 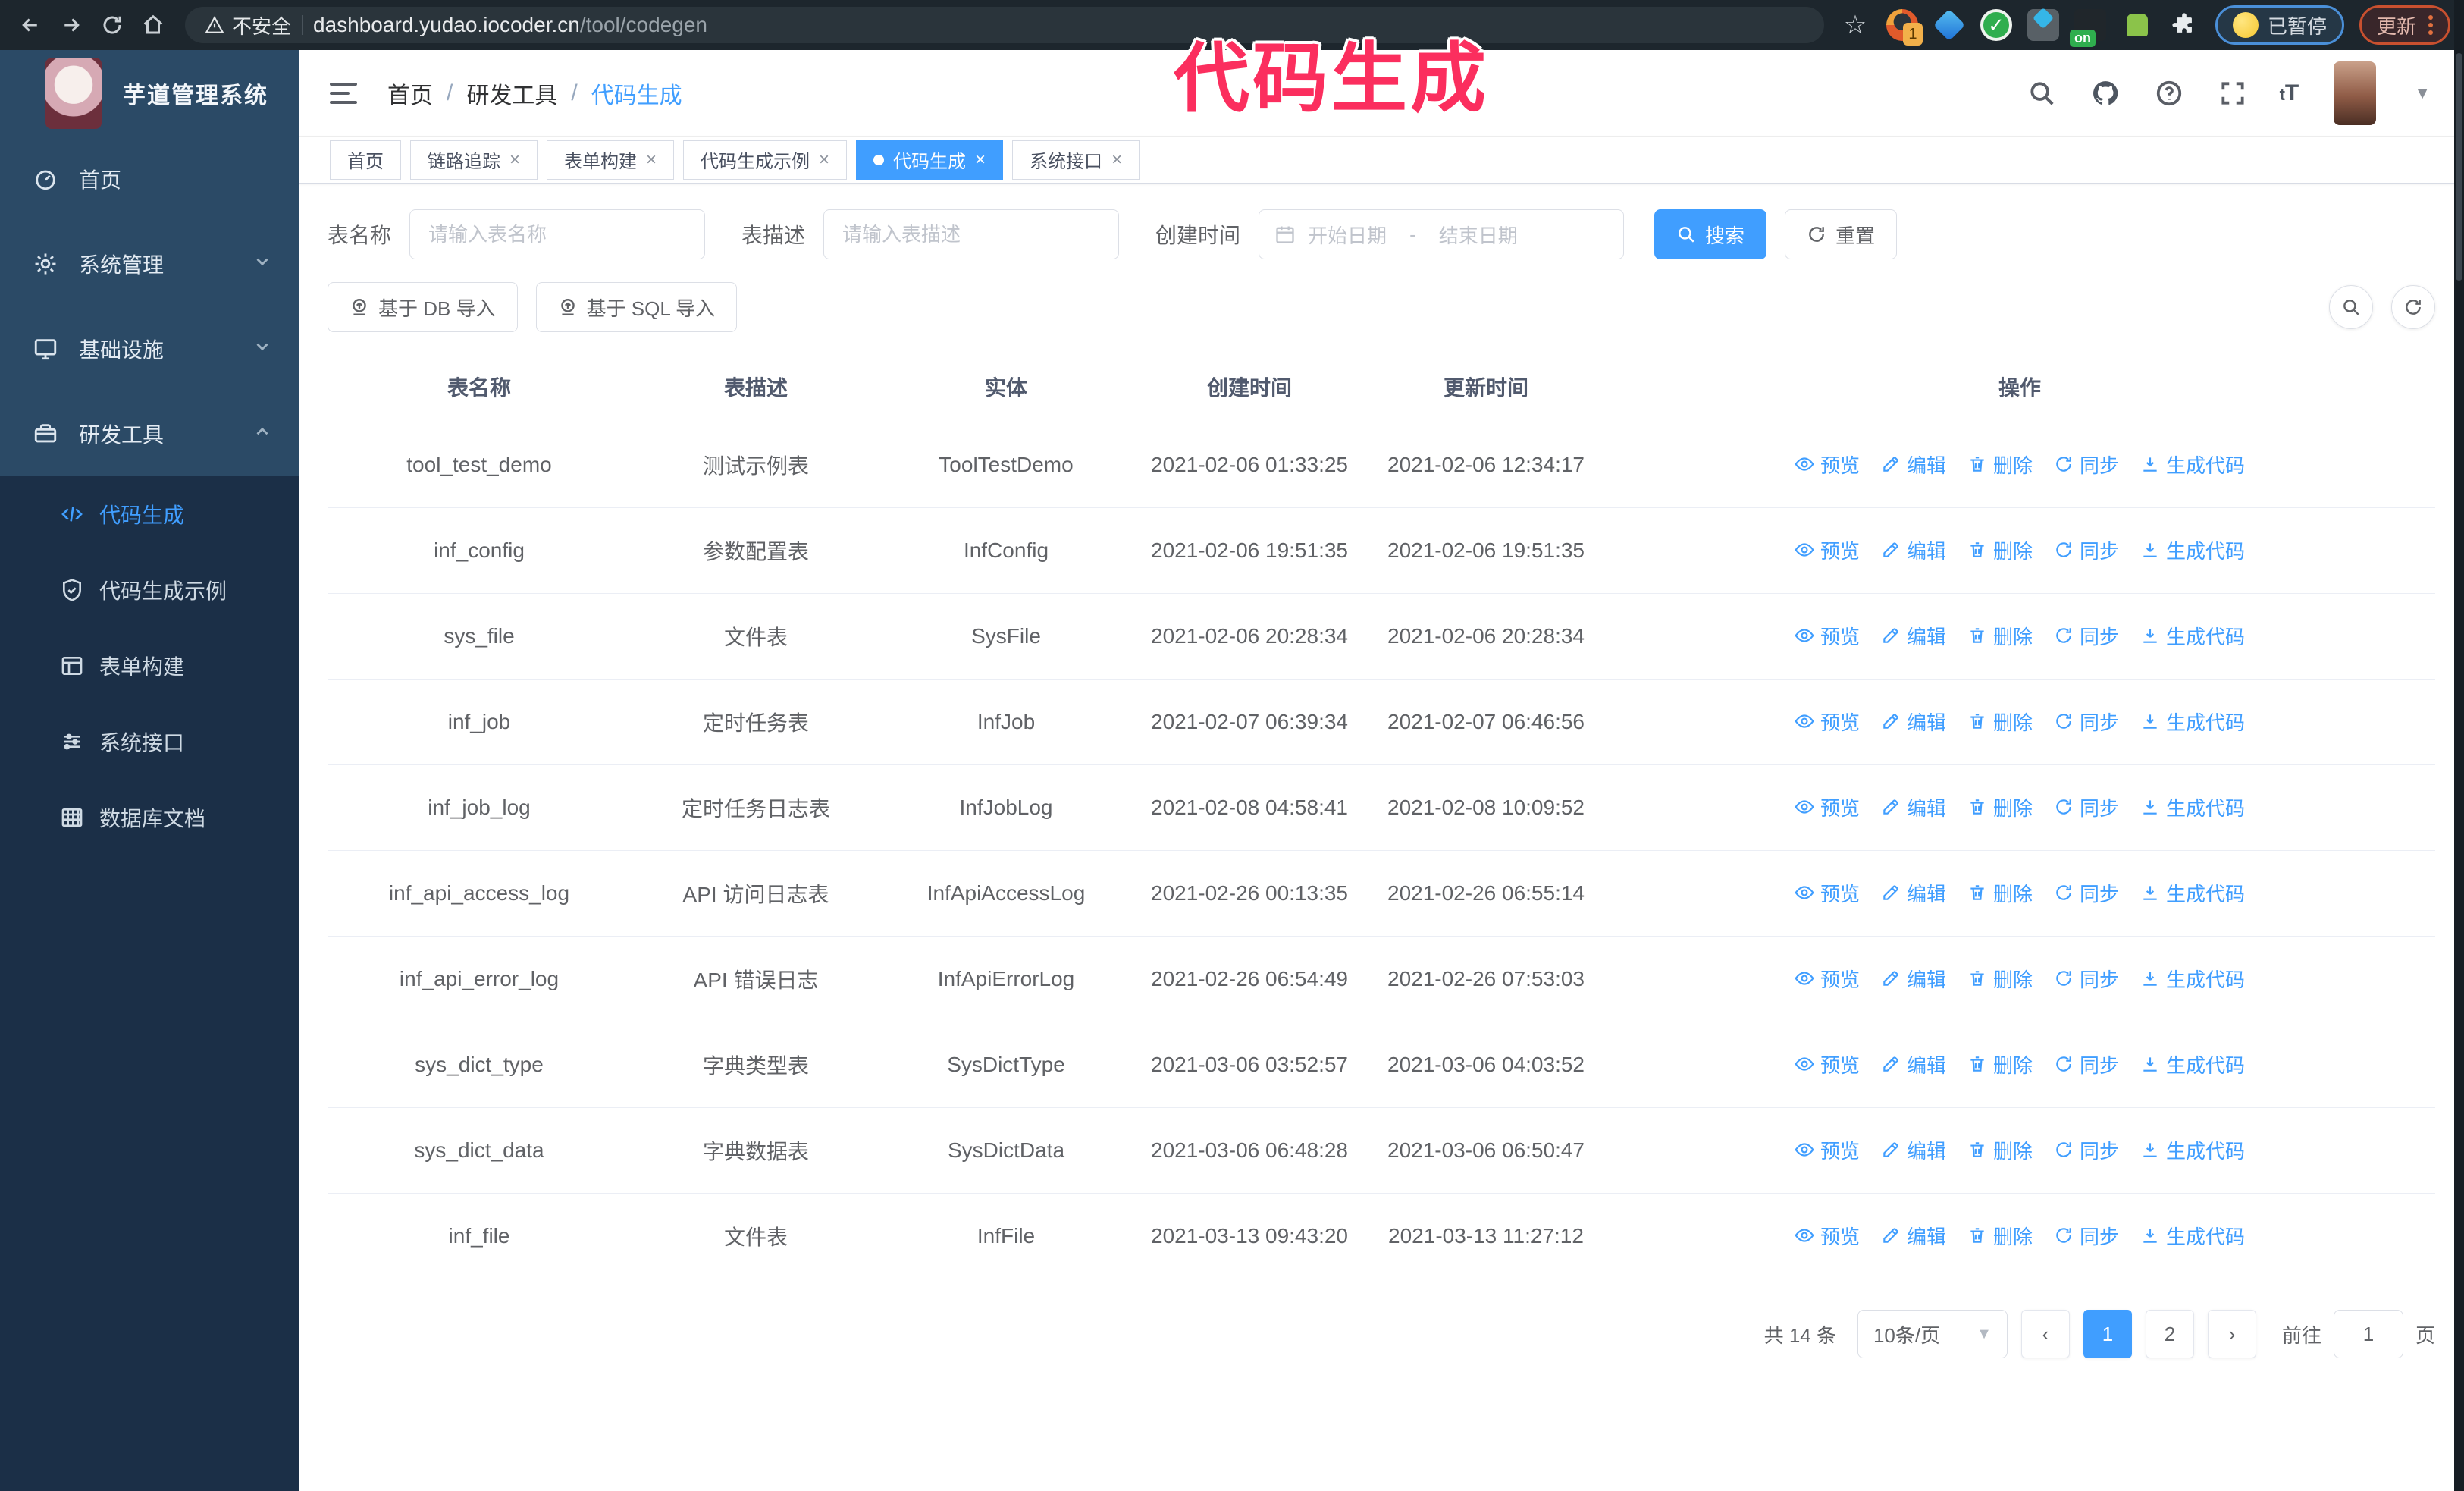 I want to click on sidebar-subitem-codegen-example: 代码生成示例, so click(x=150, y=590).